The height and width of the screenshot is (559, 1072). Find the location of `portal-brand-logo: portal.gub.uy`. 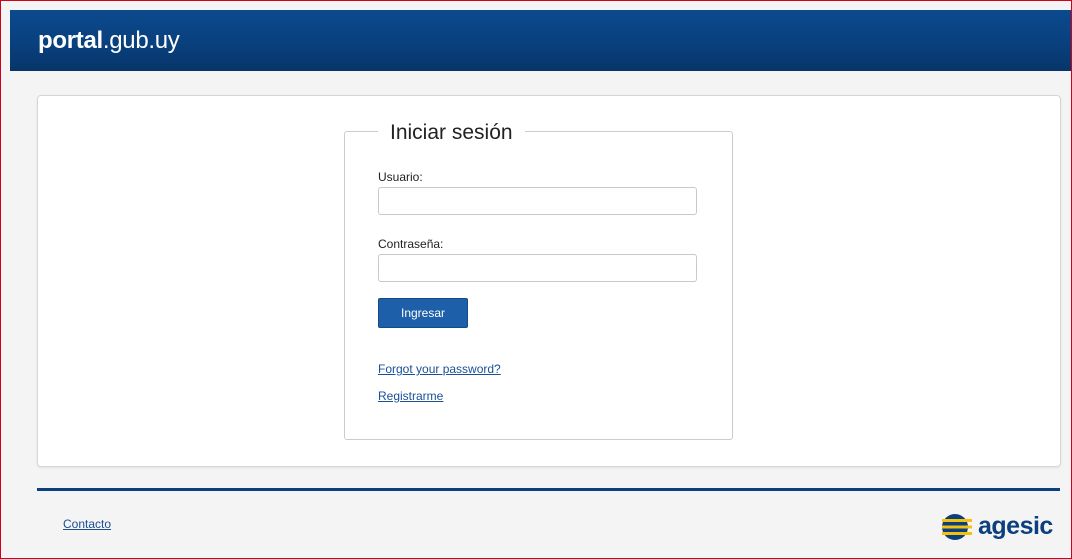

portal-brand-logo: portal.gub.uy is located at coordinates (109, 41).